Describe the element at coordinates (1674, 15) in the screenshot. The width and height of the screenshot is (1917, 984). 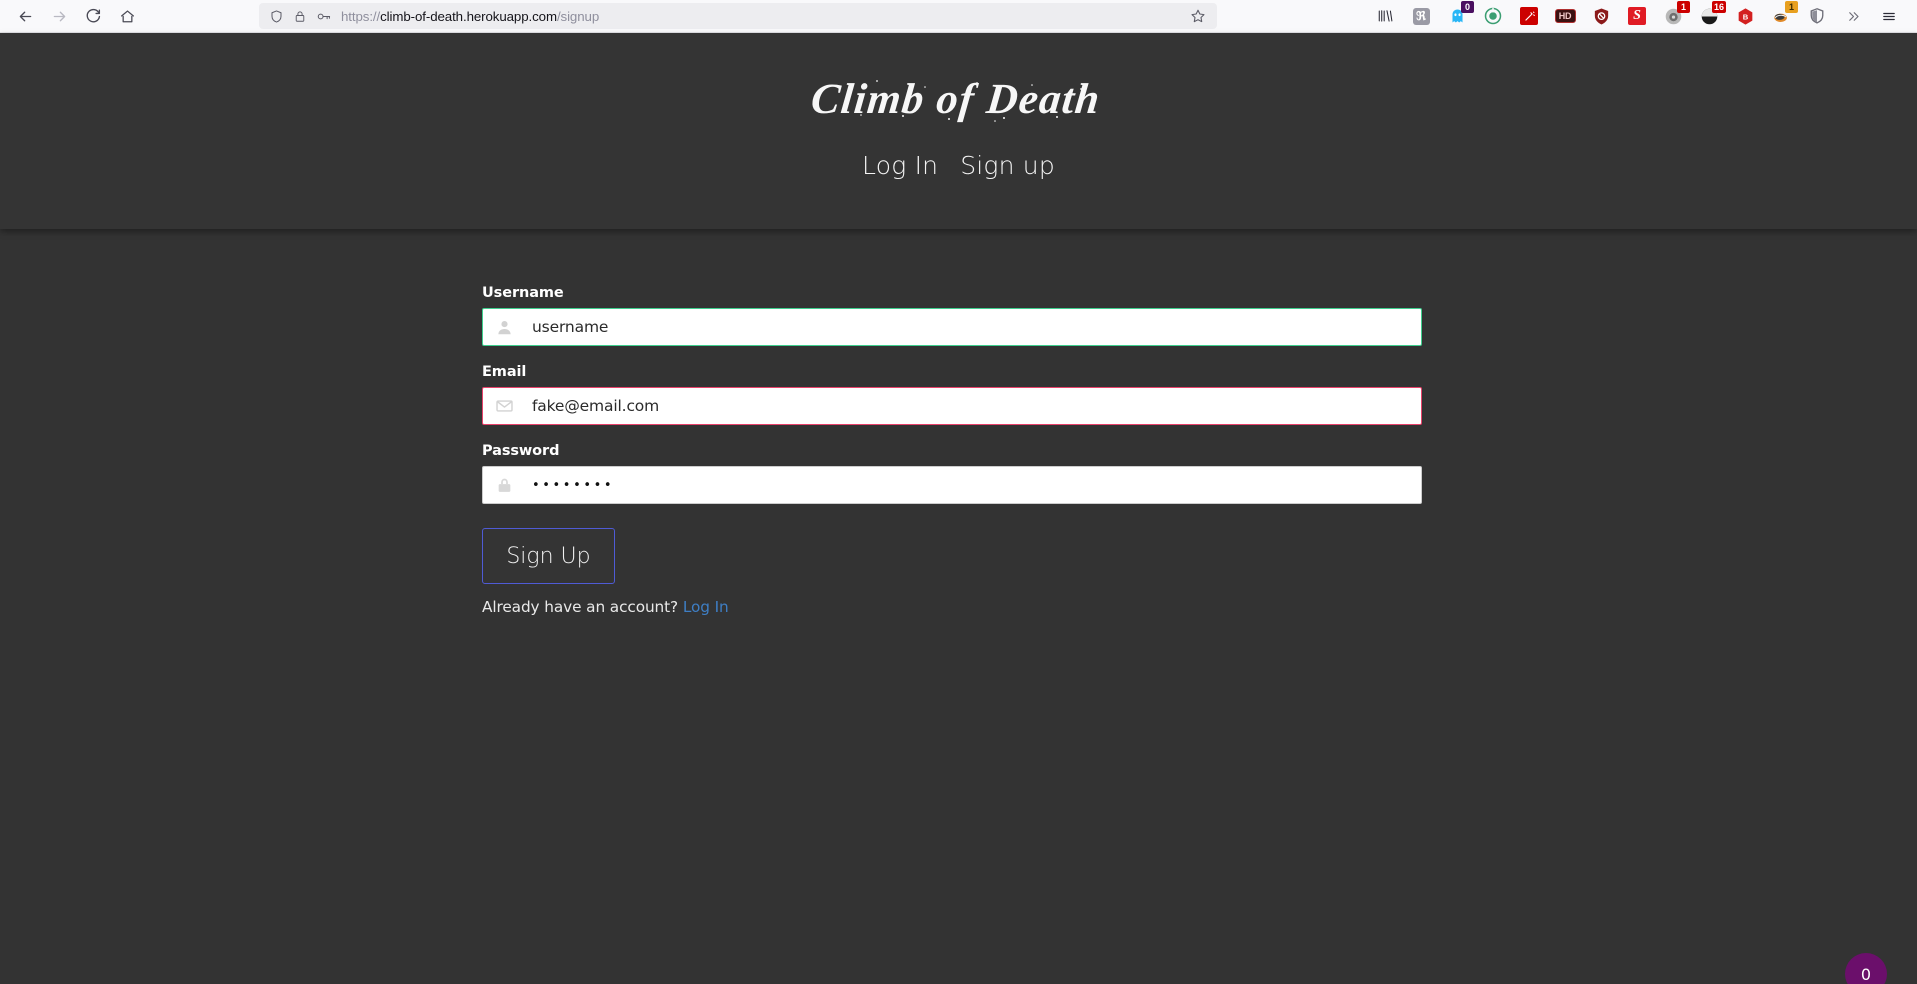
I see `settings-extension-icon: 1` at that location.